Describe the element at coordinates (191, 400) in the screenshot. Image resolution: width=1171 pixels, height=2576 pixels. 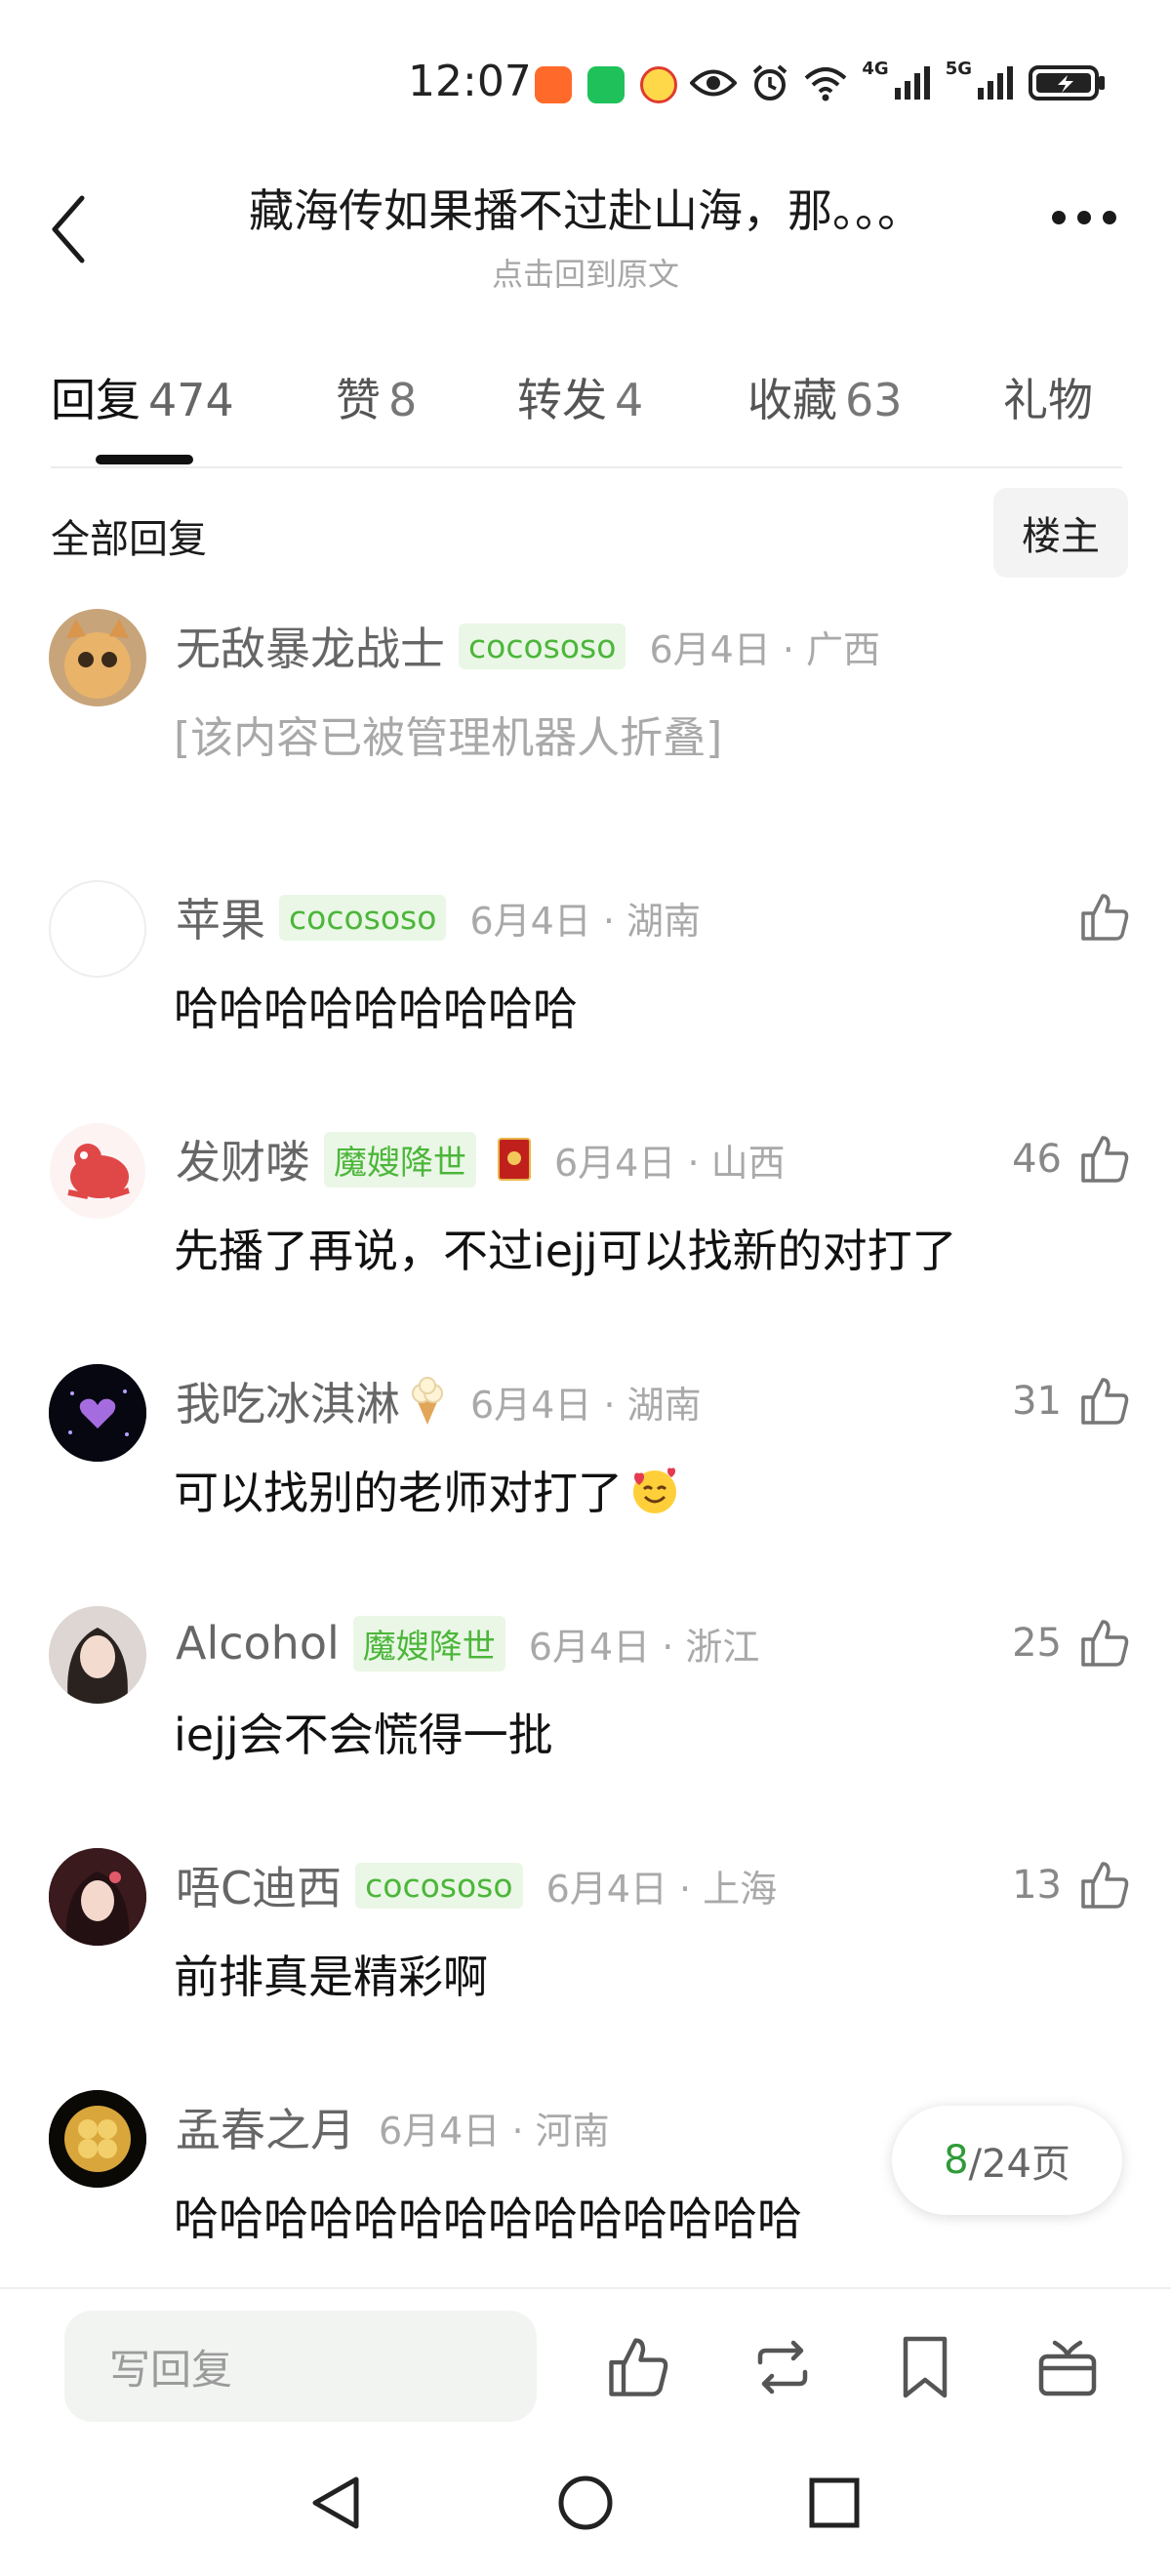
I see `tab-count: 474` at that location.